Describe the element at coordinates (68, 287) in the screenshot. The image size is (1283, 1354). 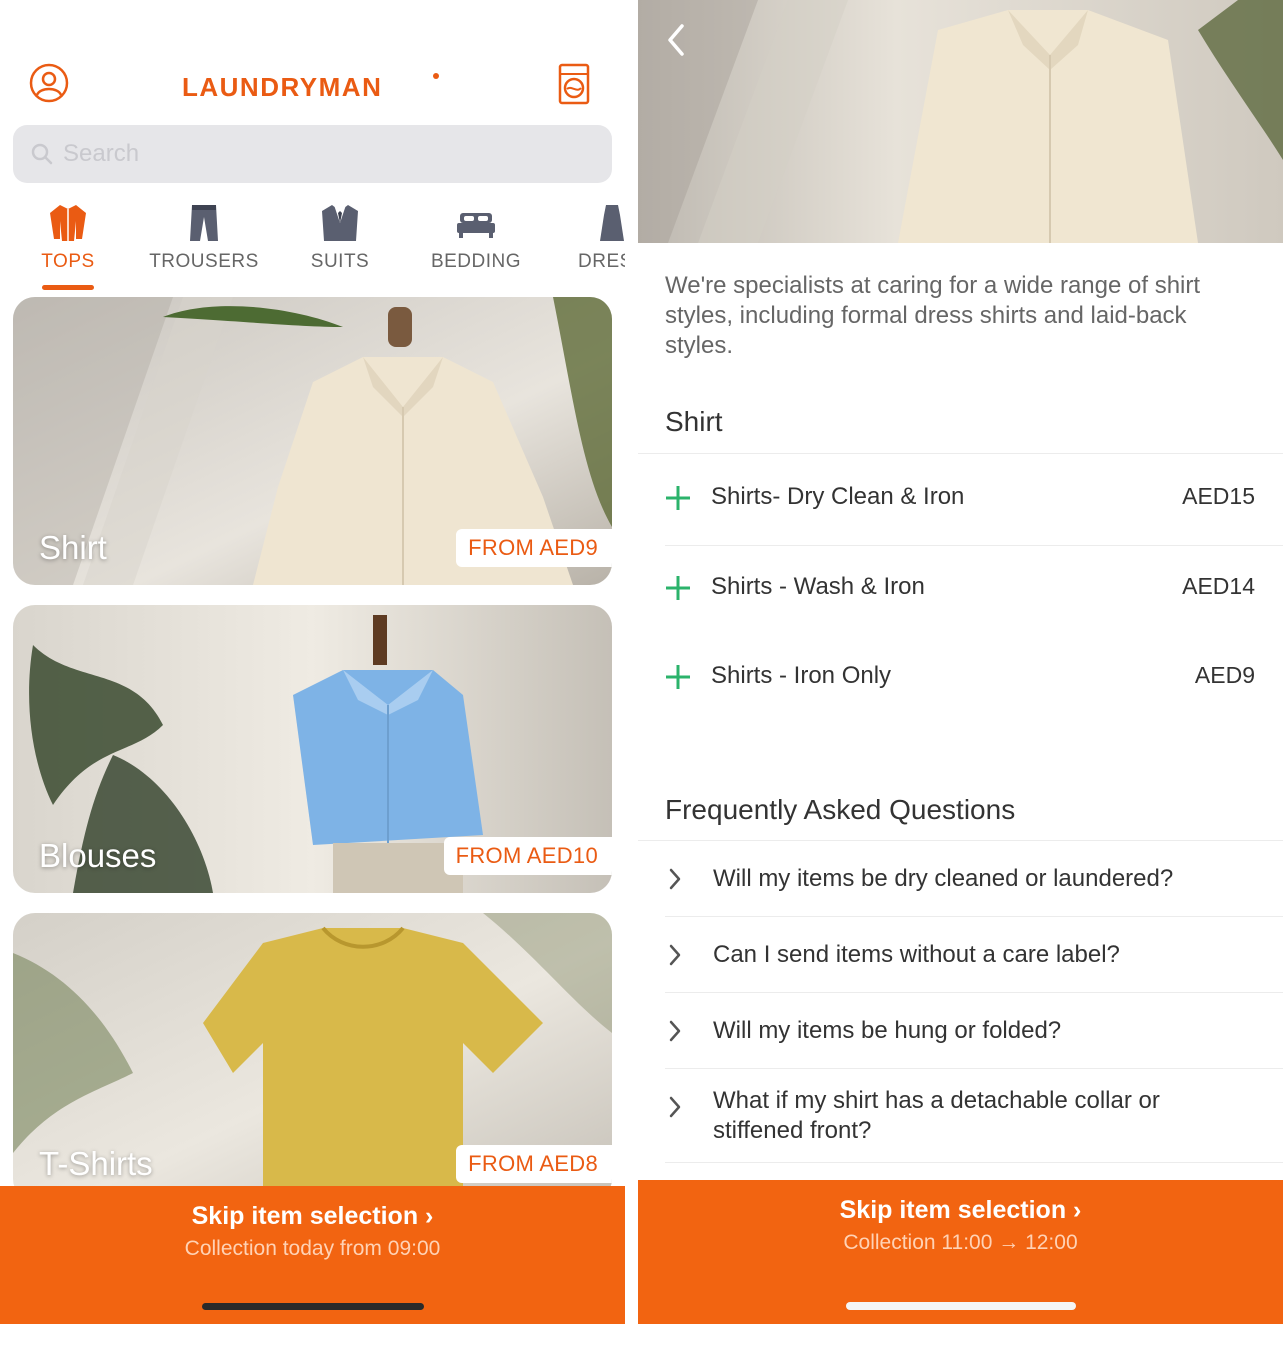
I see `active-tab-indicator` at that location.